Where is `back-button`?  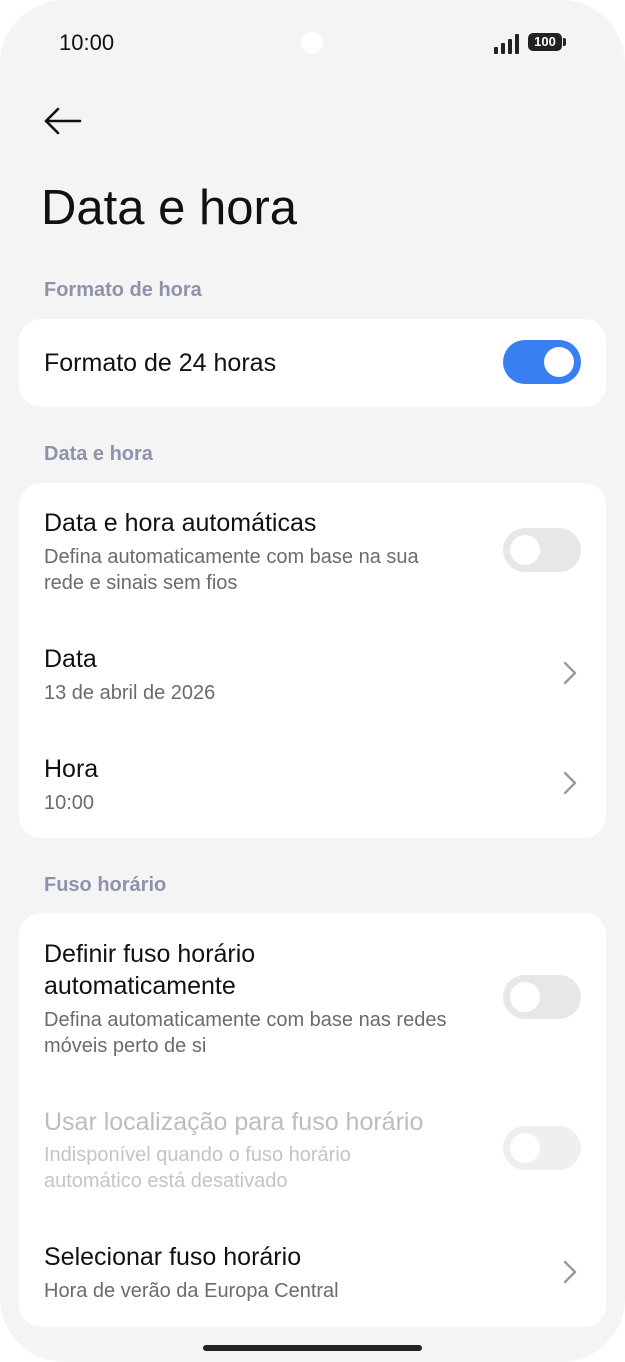
back-button is located at coordinates (63, 121).